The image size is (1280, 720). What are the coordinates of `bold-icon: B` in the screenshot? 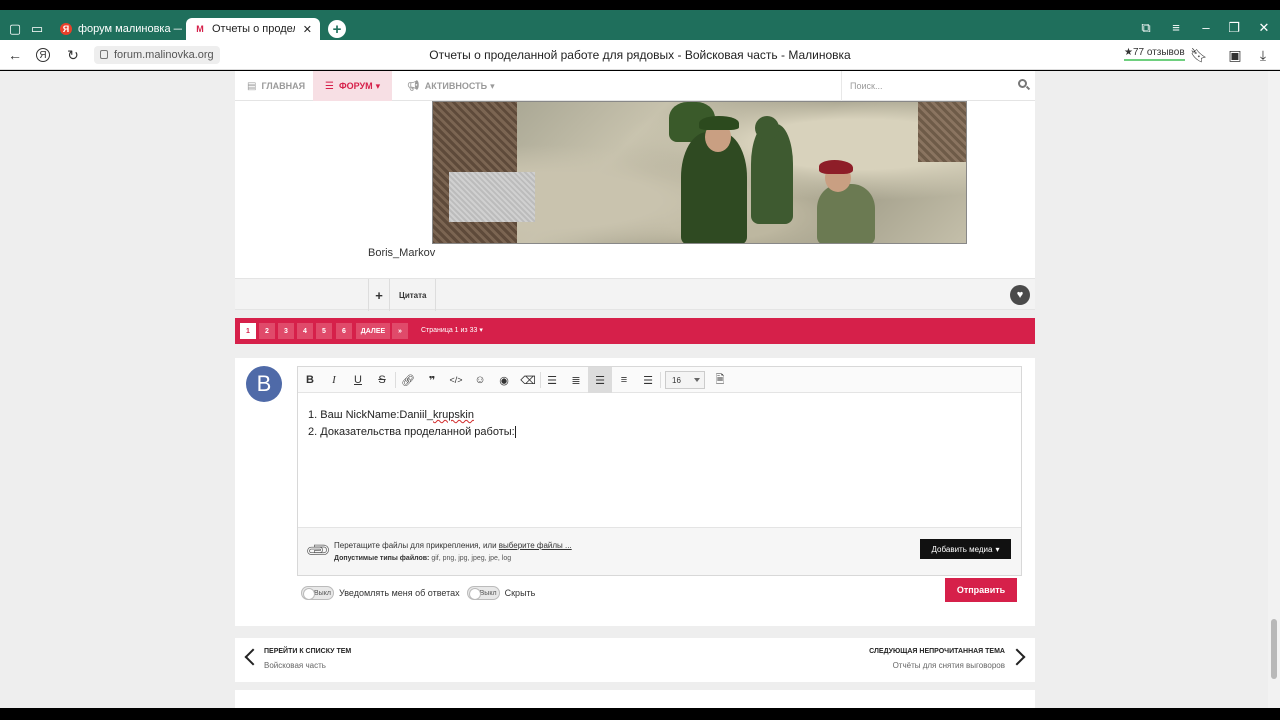 It's located at (310, 380).